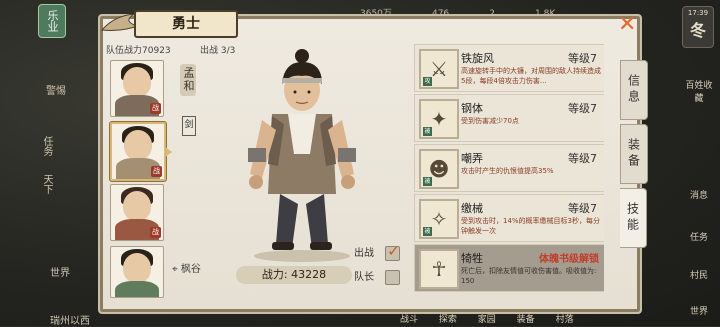 This screenshot has height=327, width=720. I want to click on trait-label: 孟和, so click(188, 80).